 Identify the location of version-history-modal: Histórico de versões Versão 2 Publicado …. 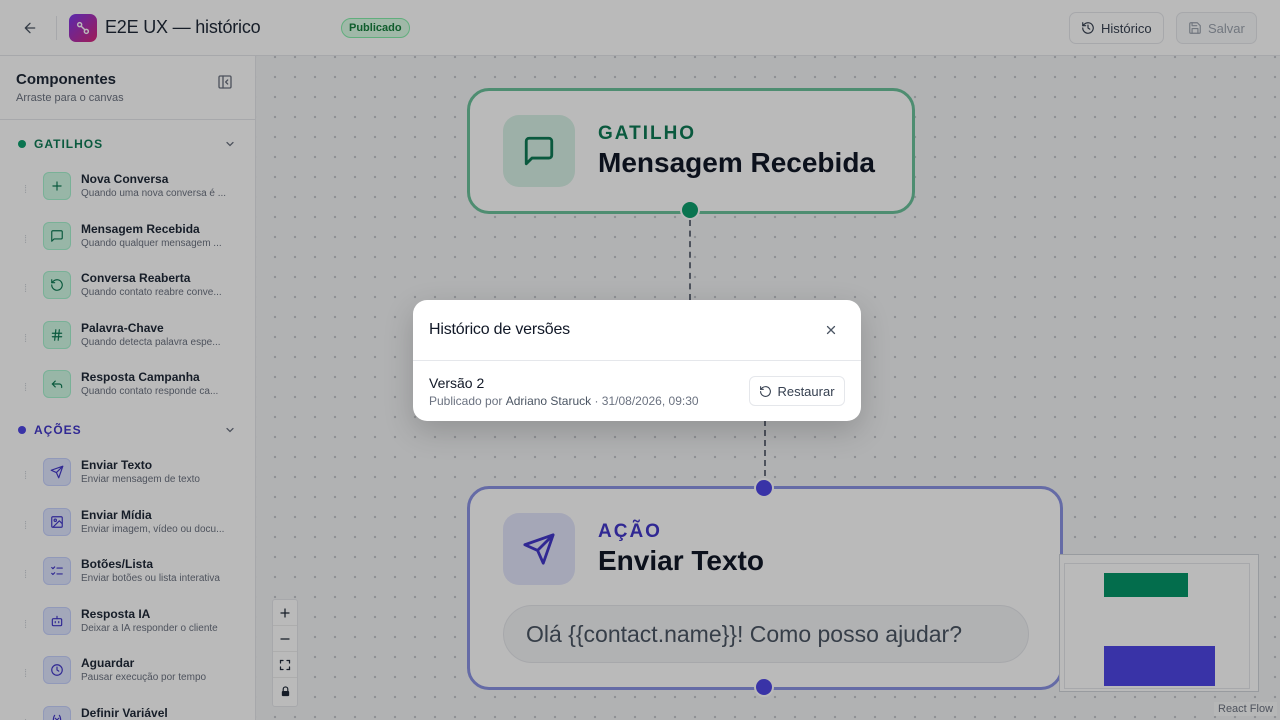
(637, 360).